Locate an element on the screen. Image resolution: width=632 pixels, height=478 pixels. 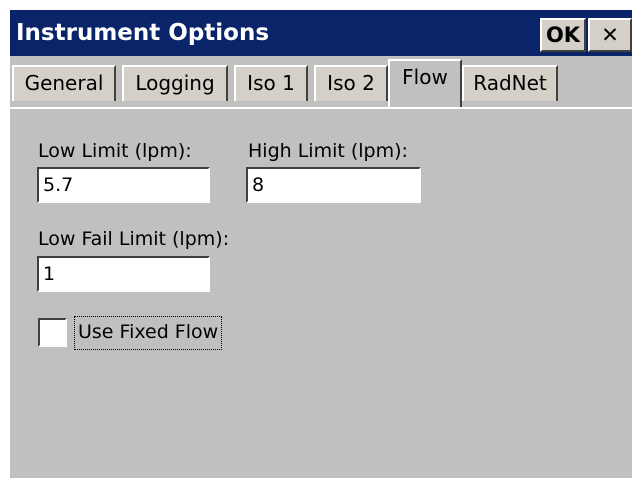
close-button: ✕ is located at coordinates (610, 35).